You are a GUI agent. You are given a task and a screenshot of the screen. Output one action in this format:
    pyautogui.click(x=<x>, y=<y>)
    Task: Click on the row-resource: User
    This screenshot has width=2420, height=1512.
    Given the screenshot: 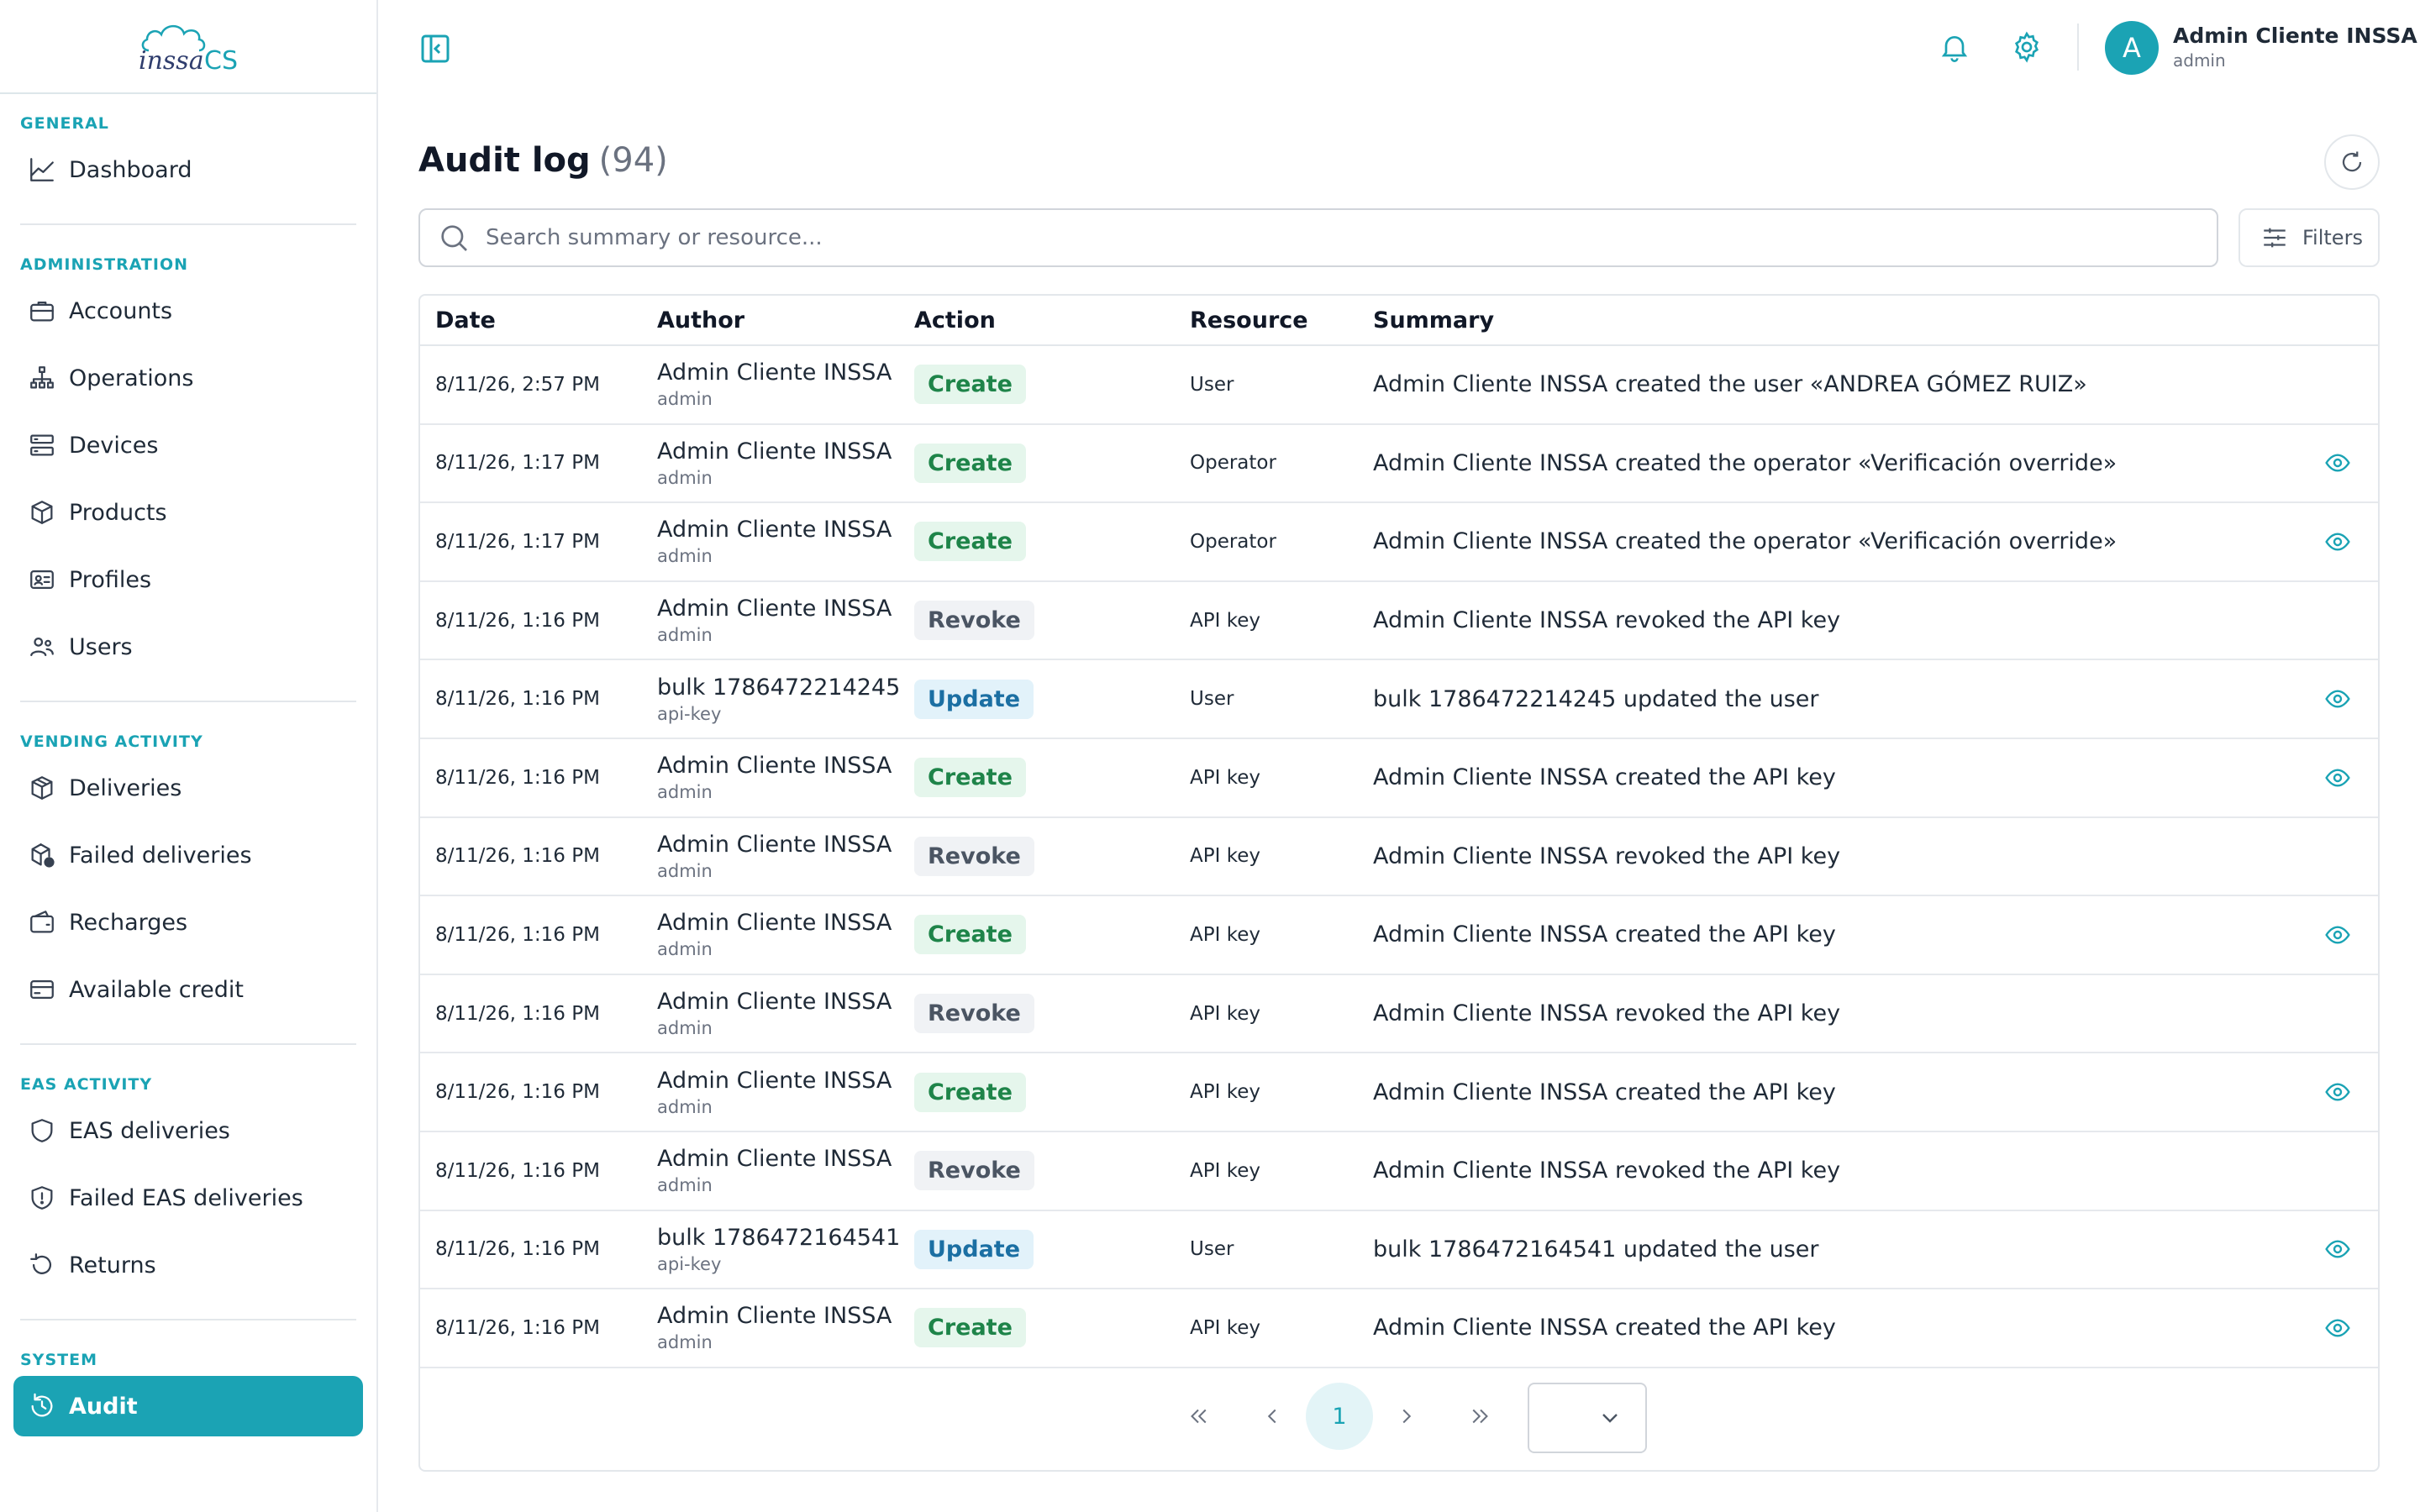 What is the action you would take?
    pyautogui.click(x=1212, y=1249)
    